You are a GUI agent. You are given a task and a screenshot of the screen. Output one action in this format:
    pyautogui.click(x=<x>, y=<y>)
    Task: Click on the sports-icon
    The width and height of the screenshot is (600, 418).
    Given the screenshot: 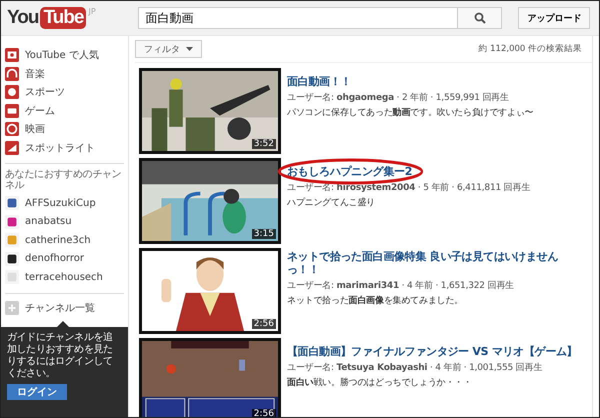 What is the action you would take?
    pyautogui.click(x=12, y=92)
    